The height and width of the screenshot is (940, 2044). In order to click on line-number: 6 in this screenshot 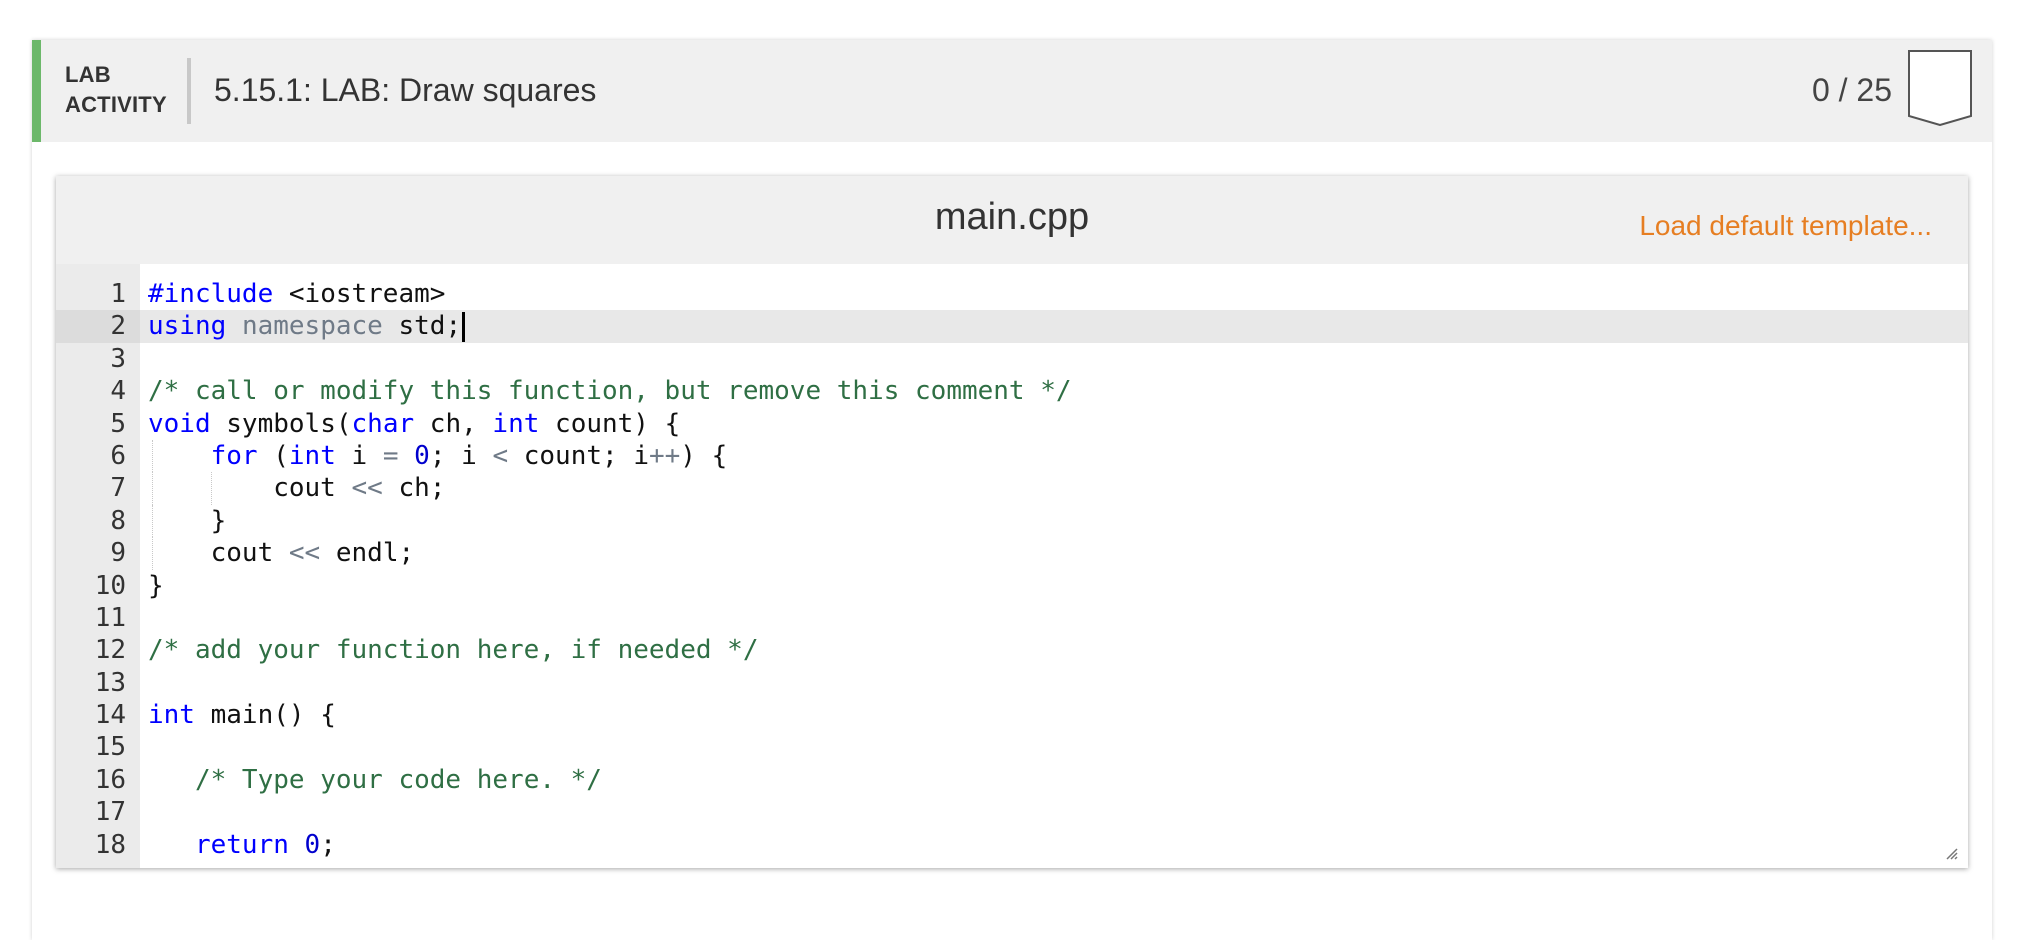, I will do `click(118, 455)`.